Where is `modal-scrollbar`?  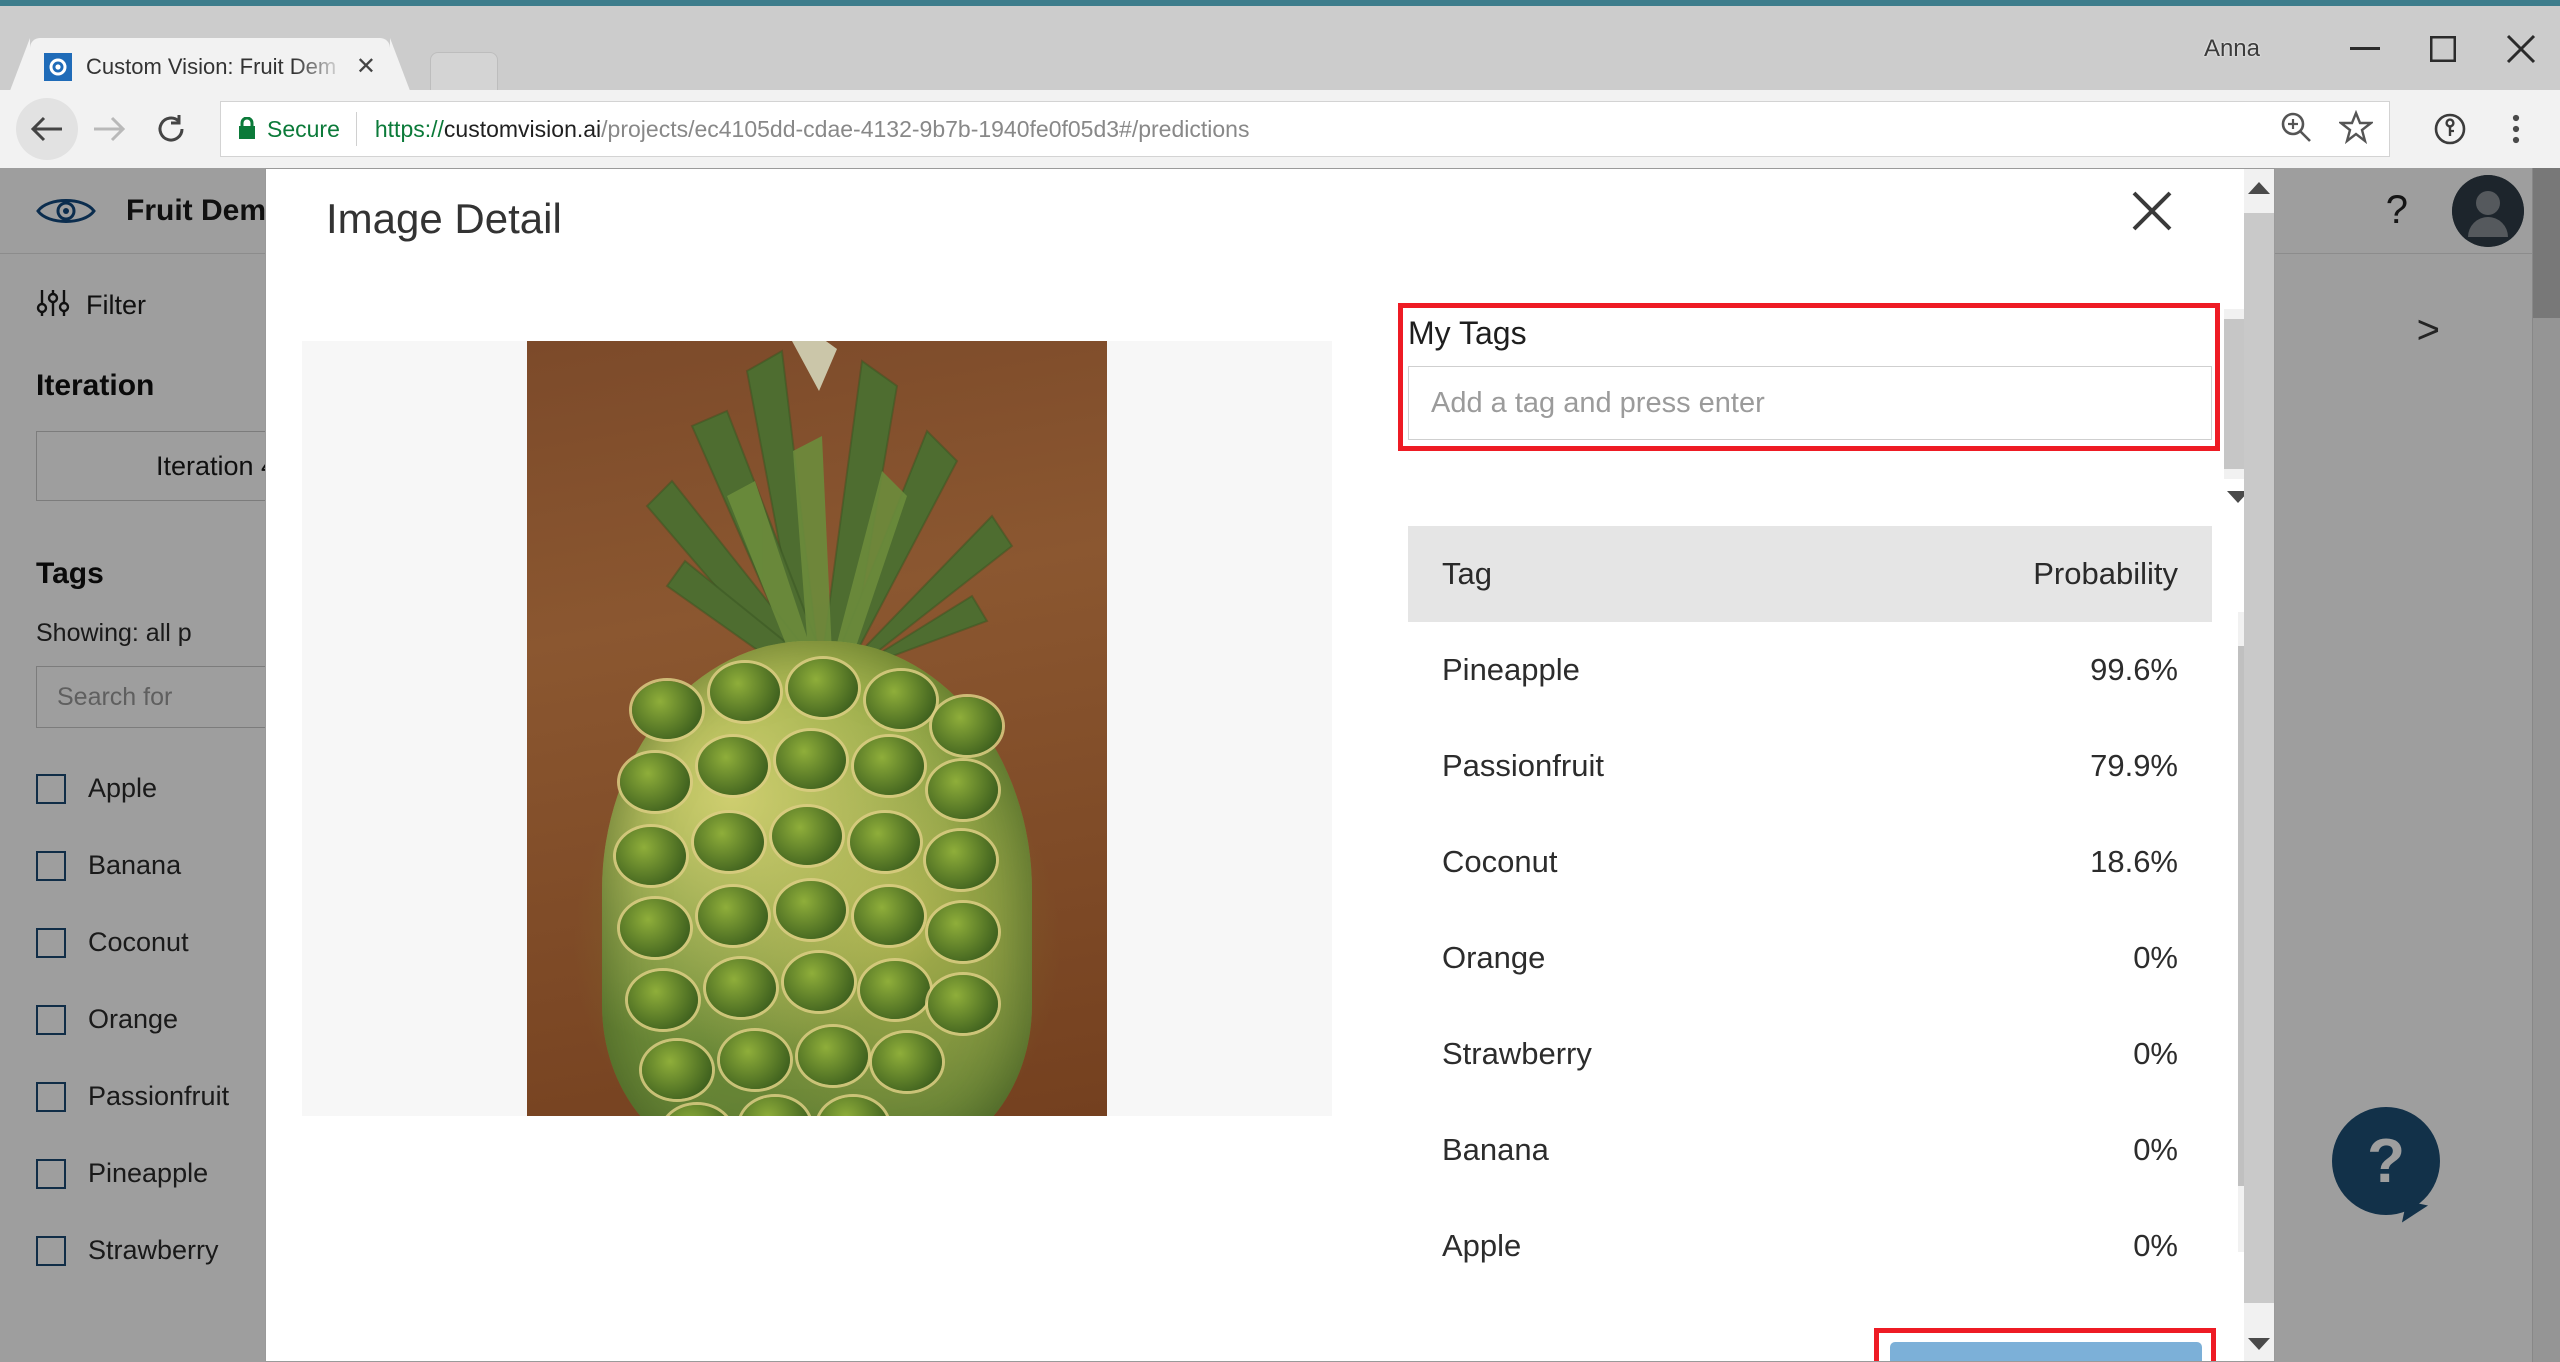
modal-scrollbar is located at coordinates (2259, 765).